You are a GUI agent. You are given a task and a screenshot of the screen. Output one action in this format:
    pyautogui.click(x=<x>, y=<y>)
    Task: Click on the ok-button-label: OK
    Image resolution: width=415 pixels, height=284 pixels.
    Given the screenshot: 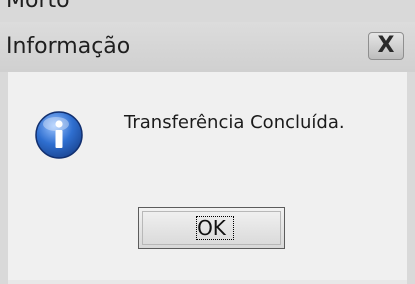 What is the action you would take?
    pyautogui.click(x=211, y=228)
    